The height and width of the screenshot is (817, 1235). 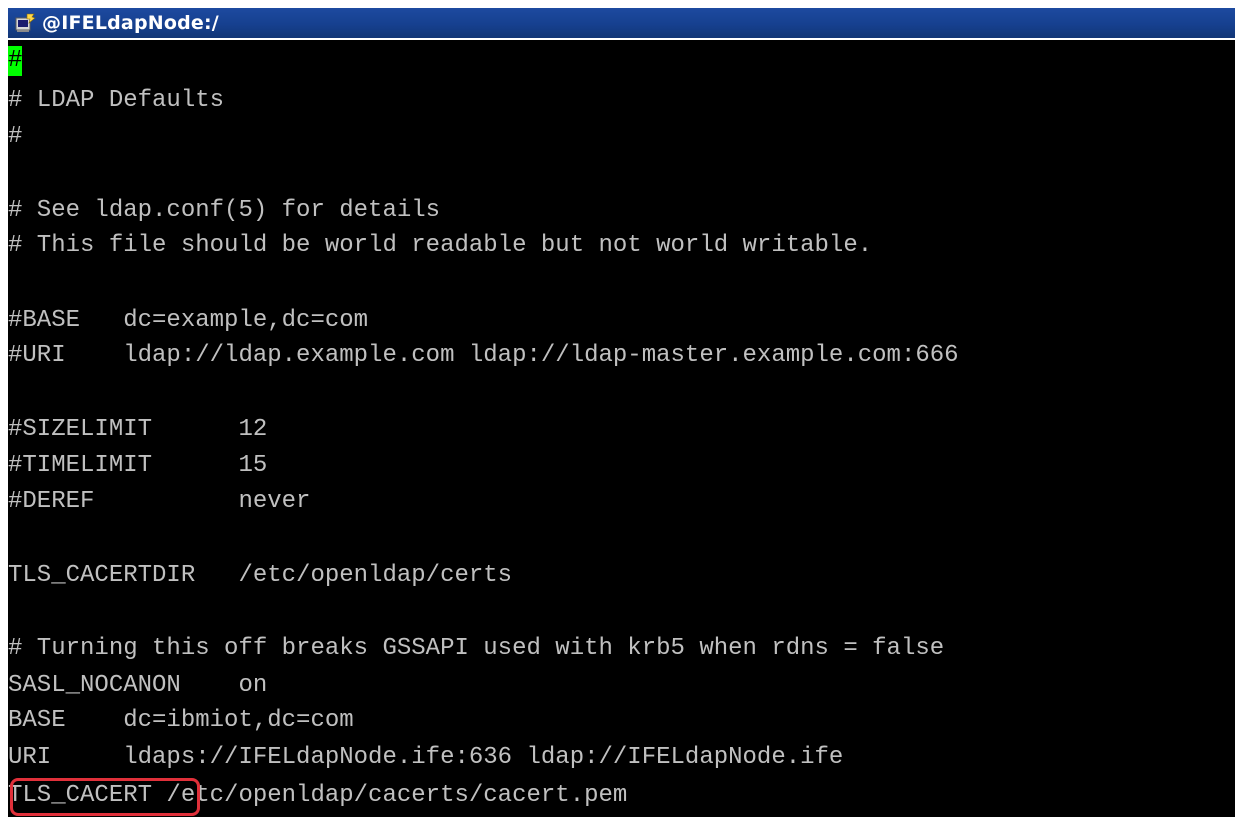 I want to click on highlight-box-tls-cacert, so click(x=105, y=797).